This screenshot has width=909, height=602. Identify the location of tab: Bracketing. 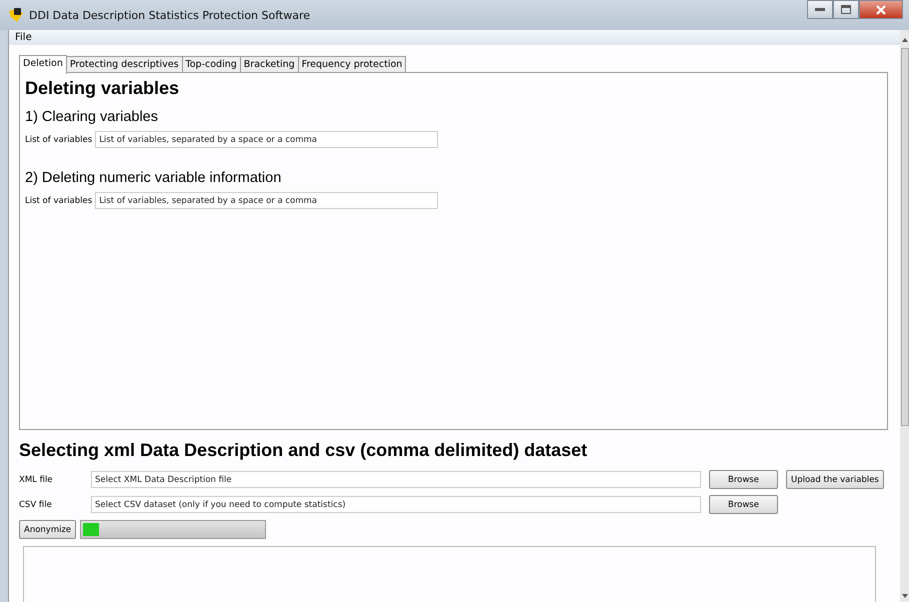
(269, 64).